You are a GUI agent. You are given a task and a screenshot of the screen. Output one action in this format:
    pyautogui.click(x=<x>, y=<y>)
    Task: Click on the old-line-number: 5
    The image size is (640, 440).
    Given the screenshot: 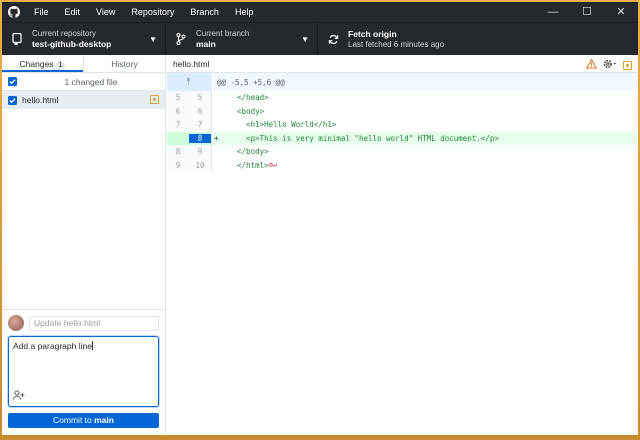 What is the action you would take?
    pyautogui.click(x=178, y=98)
    